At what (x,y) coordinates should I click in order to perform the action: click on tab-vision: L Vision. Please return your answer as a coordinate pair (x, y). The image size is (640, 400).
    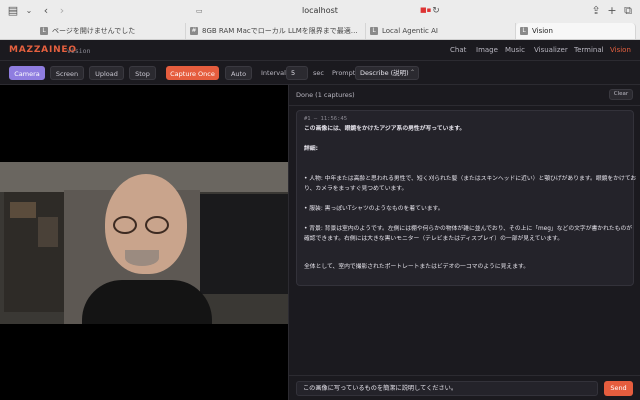
    Looking at the image, I should click on (576, 31).